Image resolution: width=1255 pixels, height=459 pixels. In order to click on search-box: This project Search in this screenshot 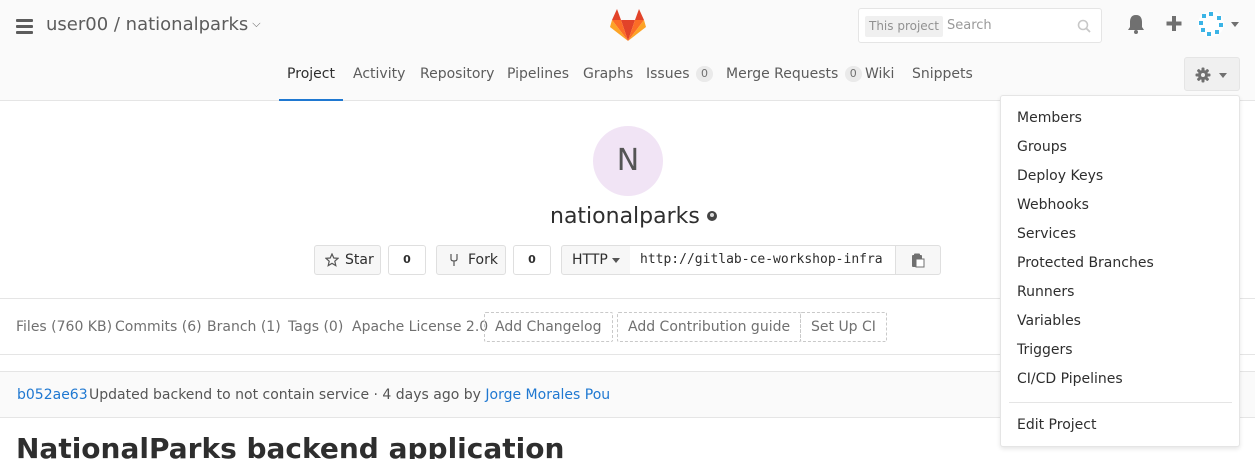, I will do `click(980, 25)`.